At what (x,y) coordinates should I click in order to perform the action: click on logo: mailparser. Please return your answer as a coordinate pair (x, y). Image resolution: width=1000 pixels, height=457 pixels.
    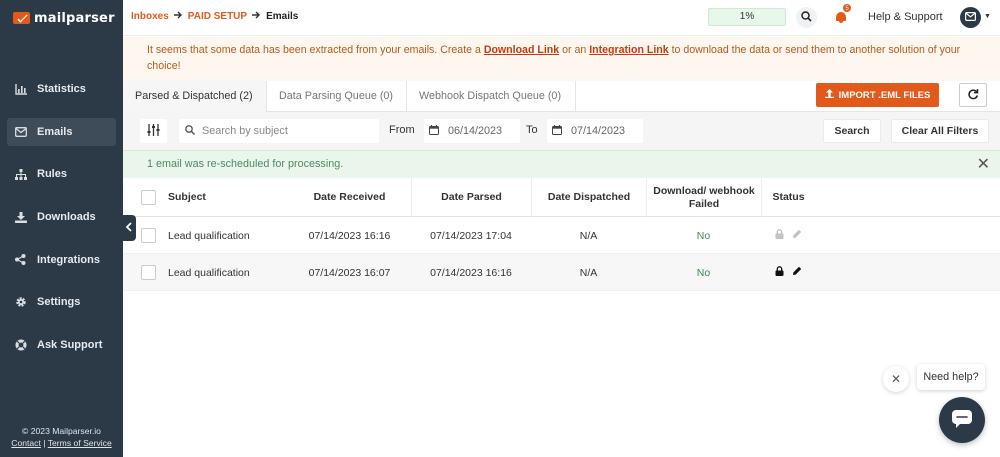
    Looking at the image, I should click on (64, 18).